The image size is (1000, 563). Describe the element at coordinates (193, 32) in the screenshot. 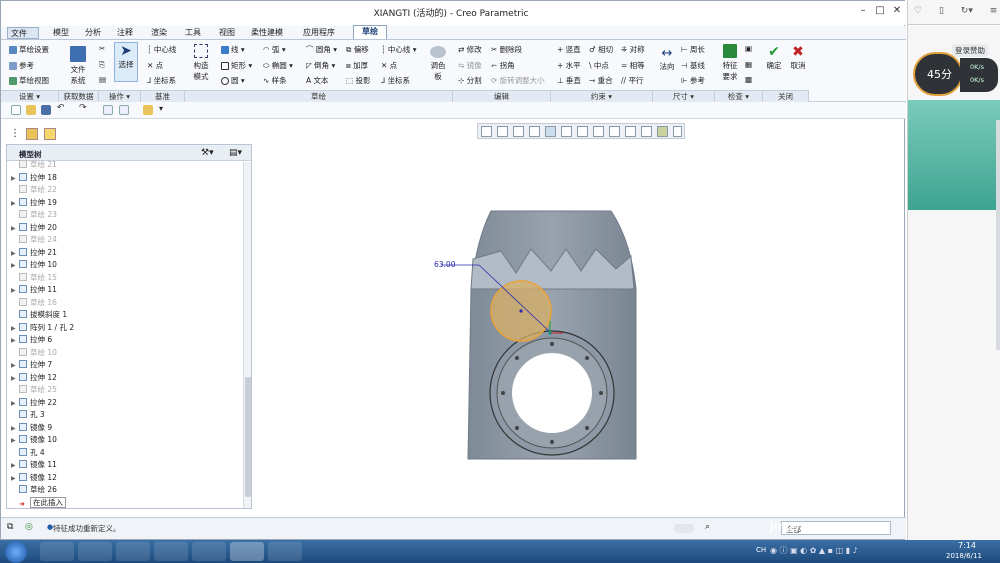

I see `menu-tools: 工具` at that location.